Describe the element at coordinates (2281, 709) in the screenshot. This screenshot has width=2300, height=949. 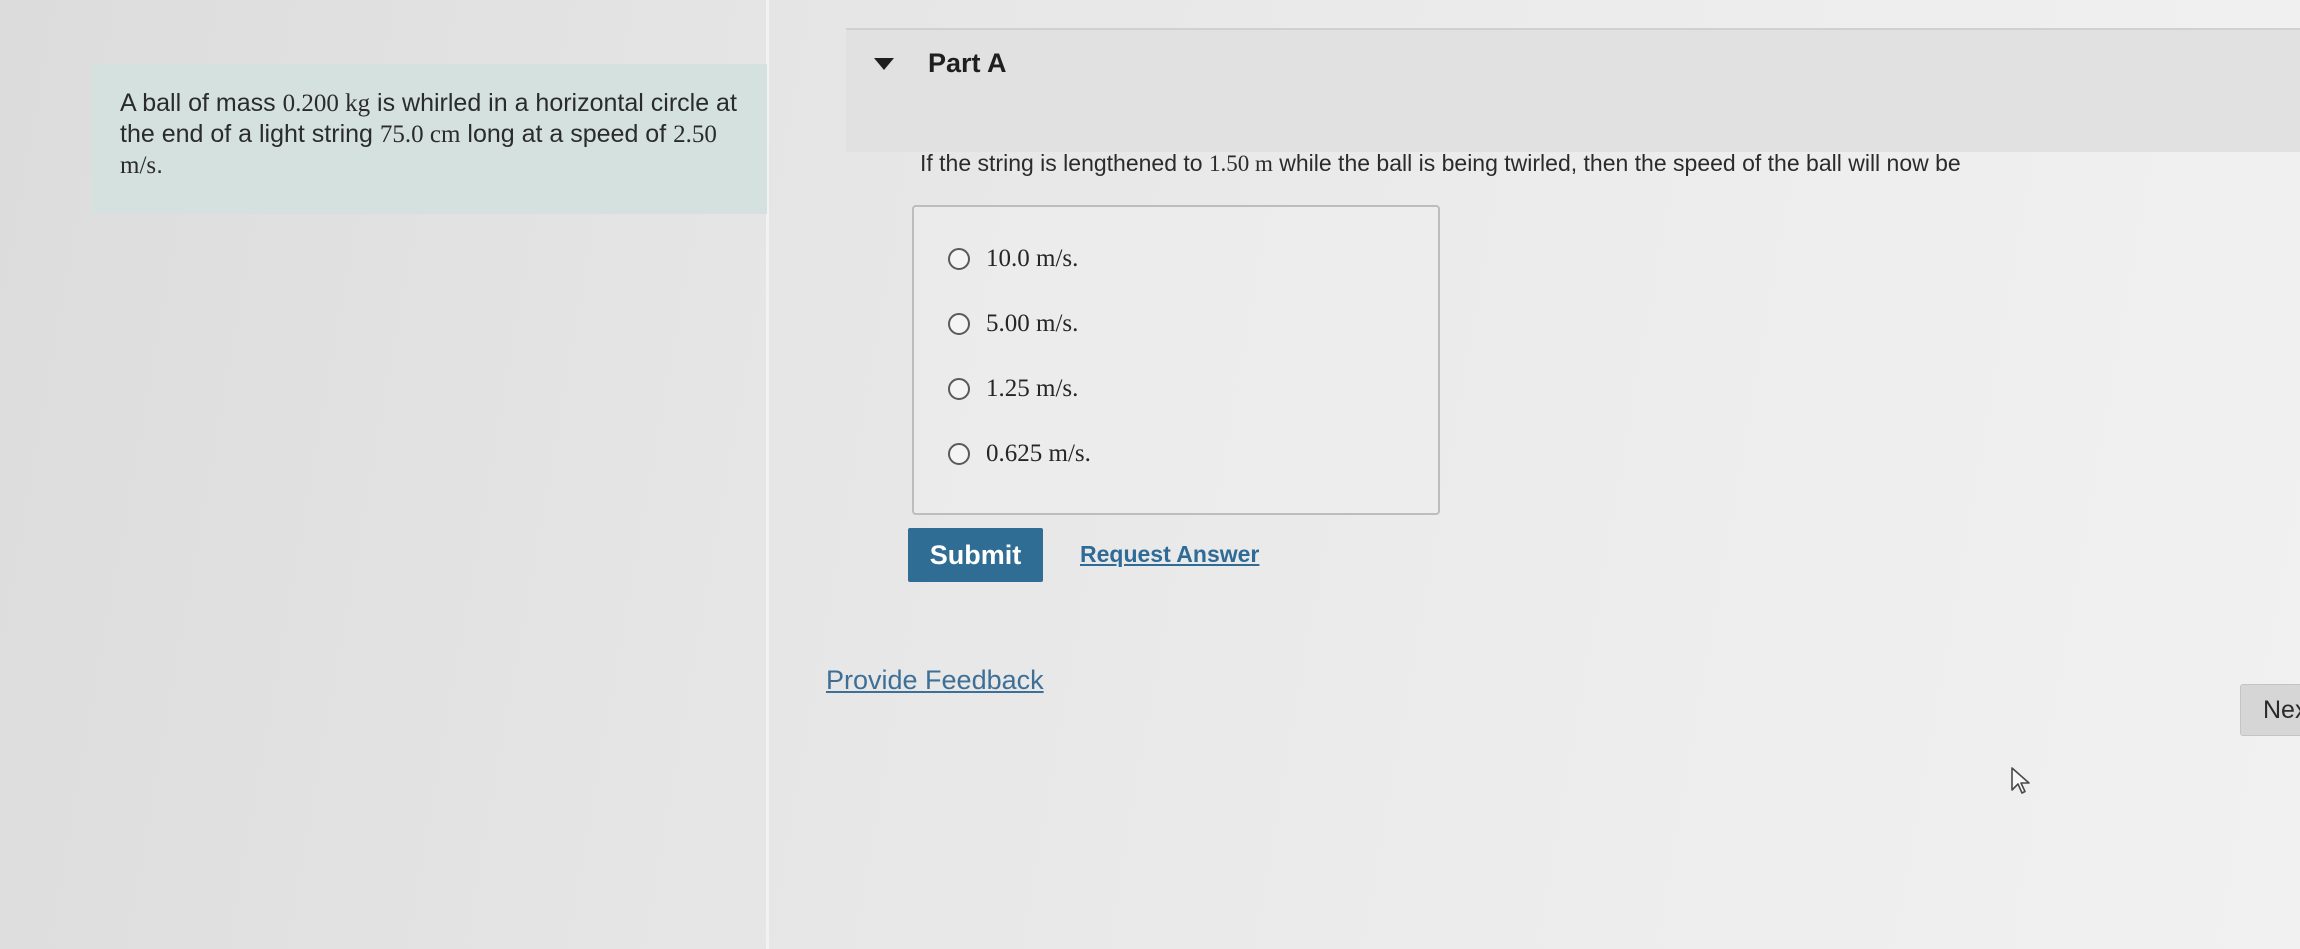
I see `next-label: Next` at that location.